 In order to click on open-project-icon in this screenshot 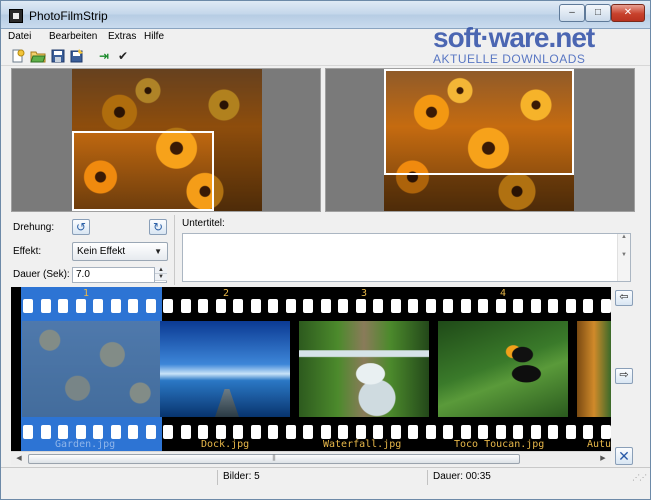, I will do `click(38, 56)`.